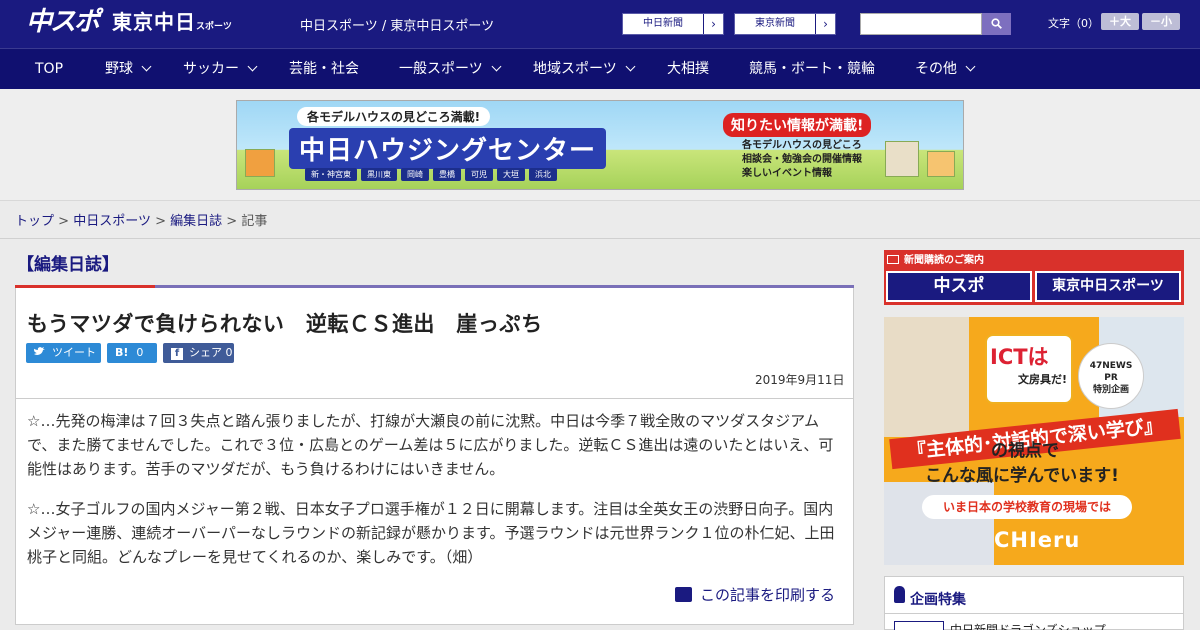 This screenshot has width=1200, height=630. I want to click on ad-photo-left, so click(926, 377).